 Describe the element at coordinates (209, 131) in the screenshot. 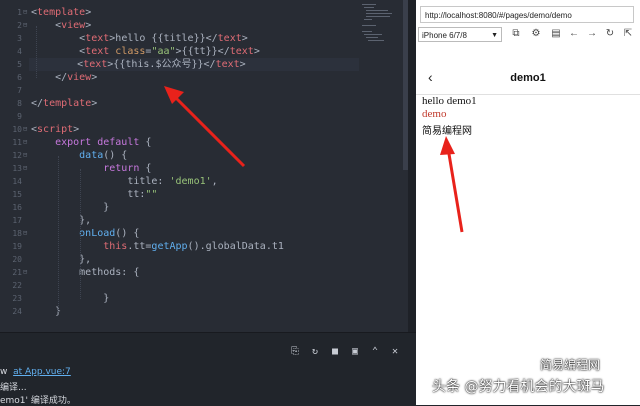

I see `arrow-editor` at that location.